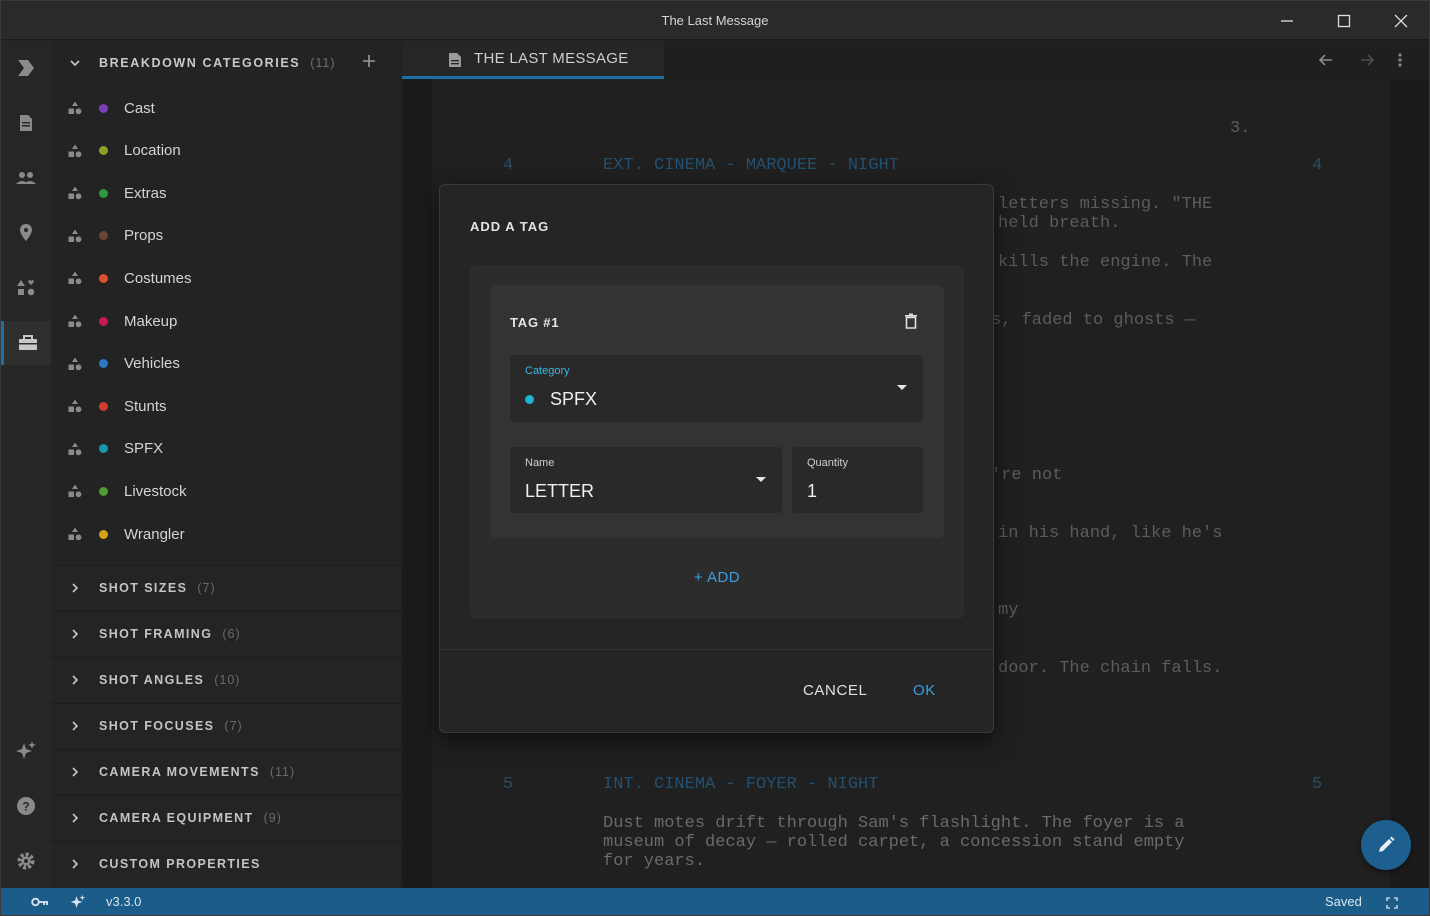 The image size is (1430, 916). I want to click on rail-help: ?, so click(26, 806).